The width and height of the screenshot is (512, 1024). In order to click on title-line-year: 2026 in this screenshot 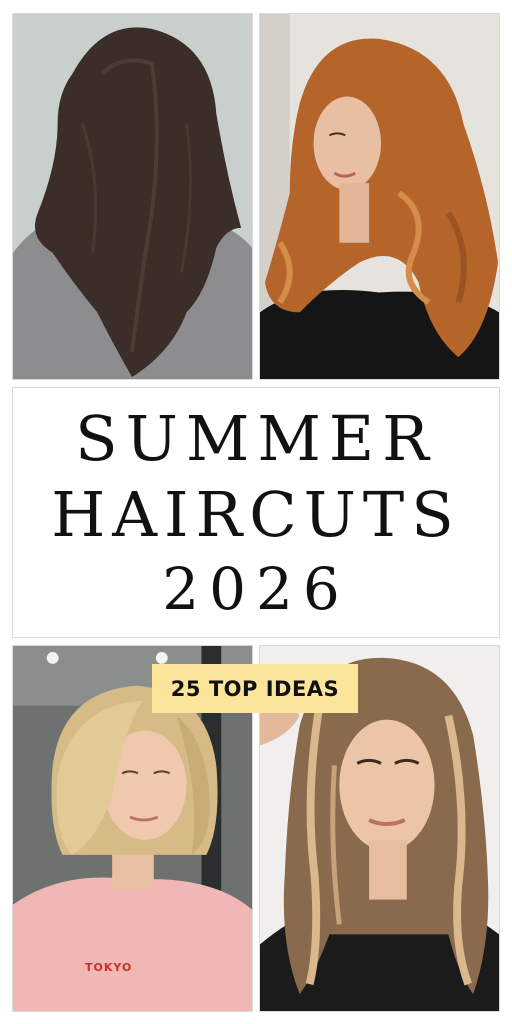, I will do `click(256, 588)`.